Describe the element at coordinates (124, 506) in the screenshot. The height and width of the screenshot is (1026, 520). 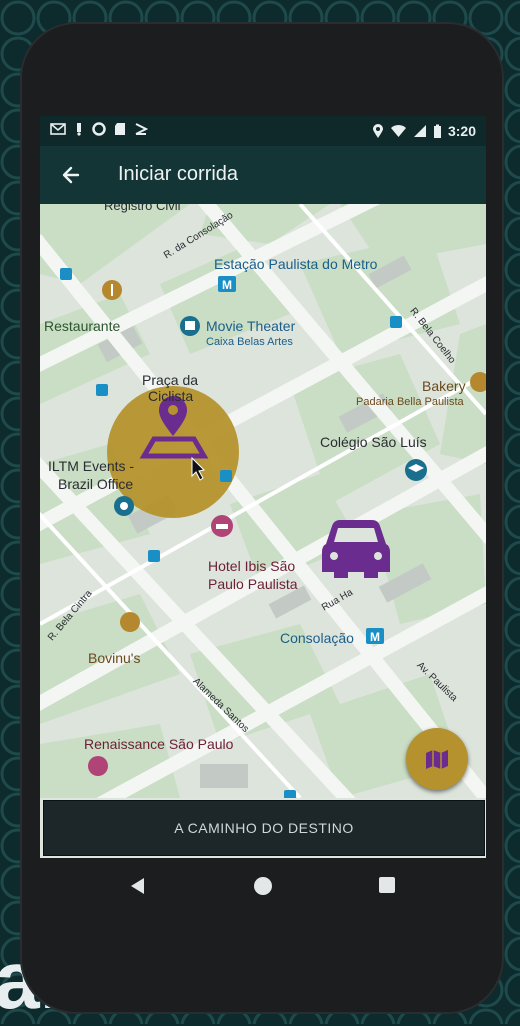
I see `place-icon` at that location.